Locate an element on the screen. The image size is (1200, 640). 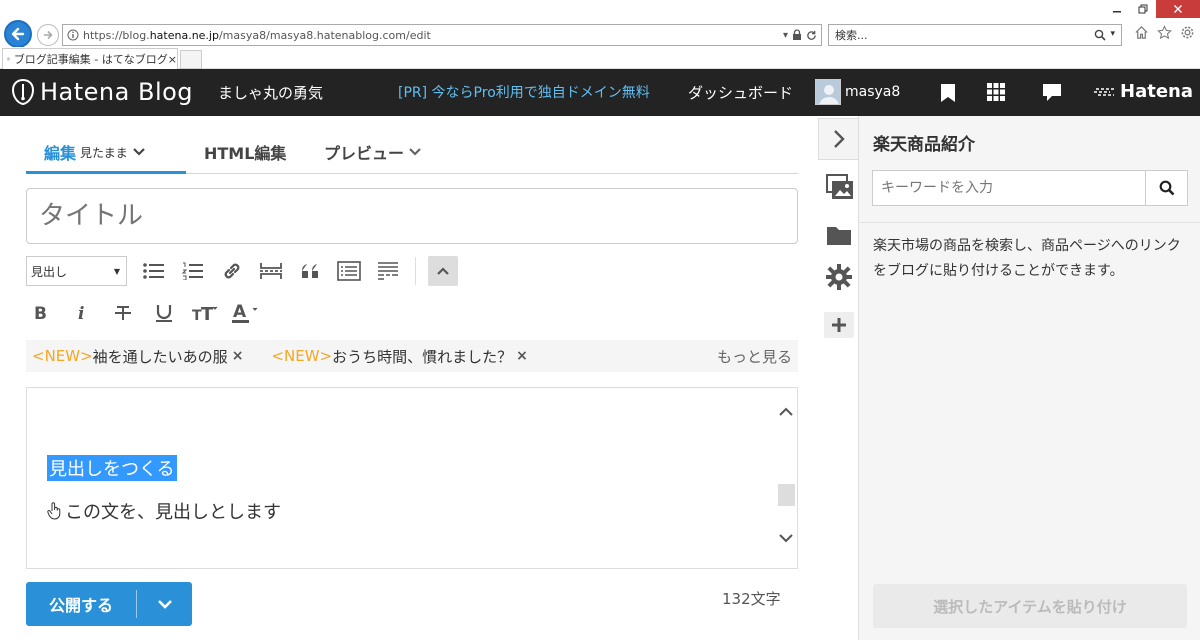
italic-icon: i is located at coordinates (81, 313).